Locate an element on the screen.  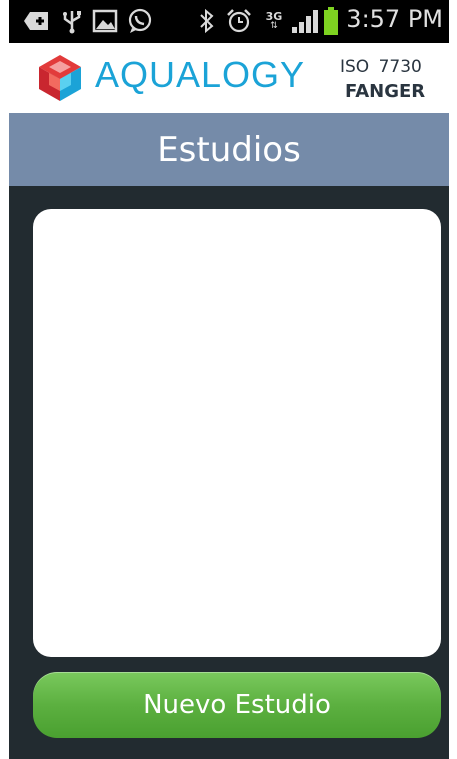
fanger-method-label: FANGER is located at coordinates (385, 91).